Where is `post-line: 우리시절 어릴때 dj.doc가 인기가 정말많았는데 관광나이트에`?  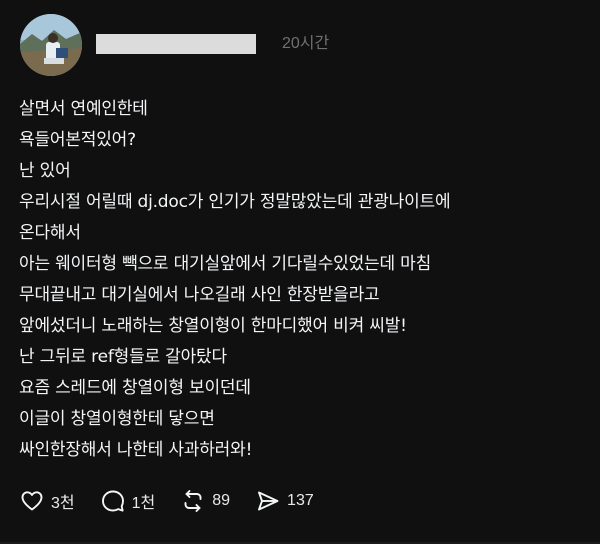
post-line: 우리시절 어릴때 dj.doc가 인기가 정말많았는데 관광나이트에 is located at coordinates (235, 202).